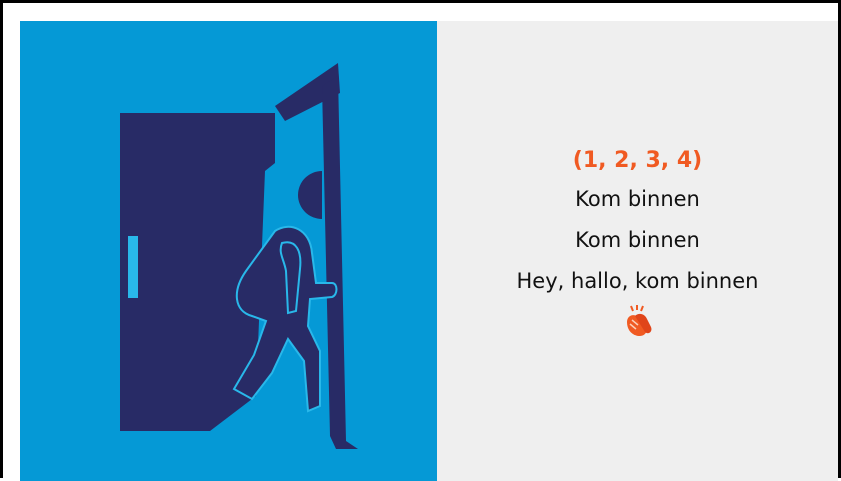  I want to click on clapping-hands-icon, so click(638, 320).